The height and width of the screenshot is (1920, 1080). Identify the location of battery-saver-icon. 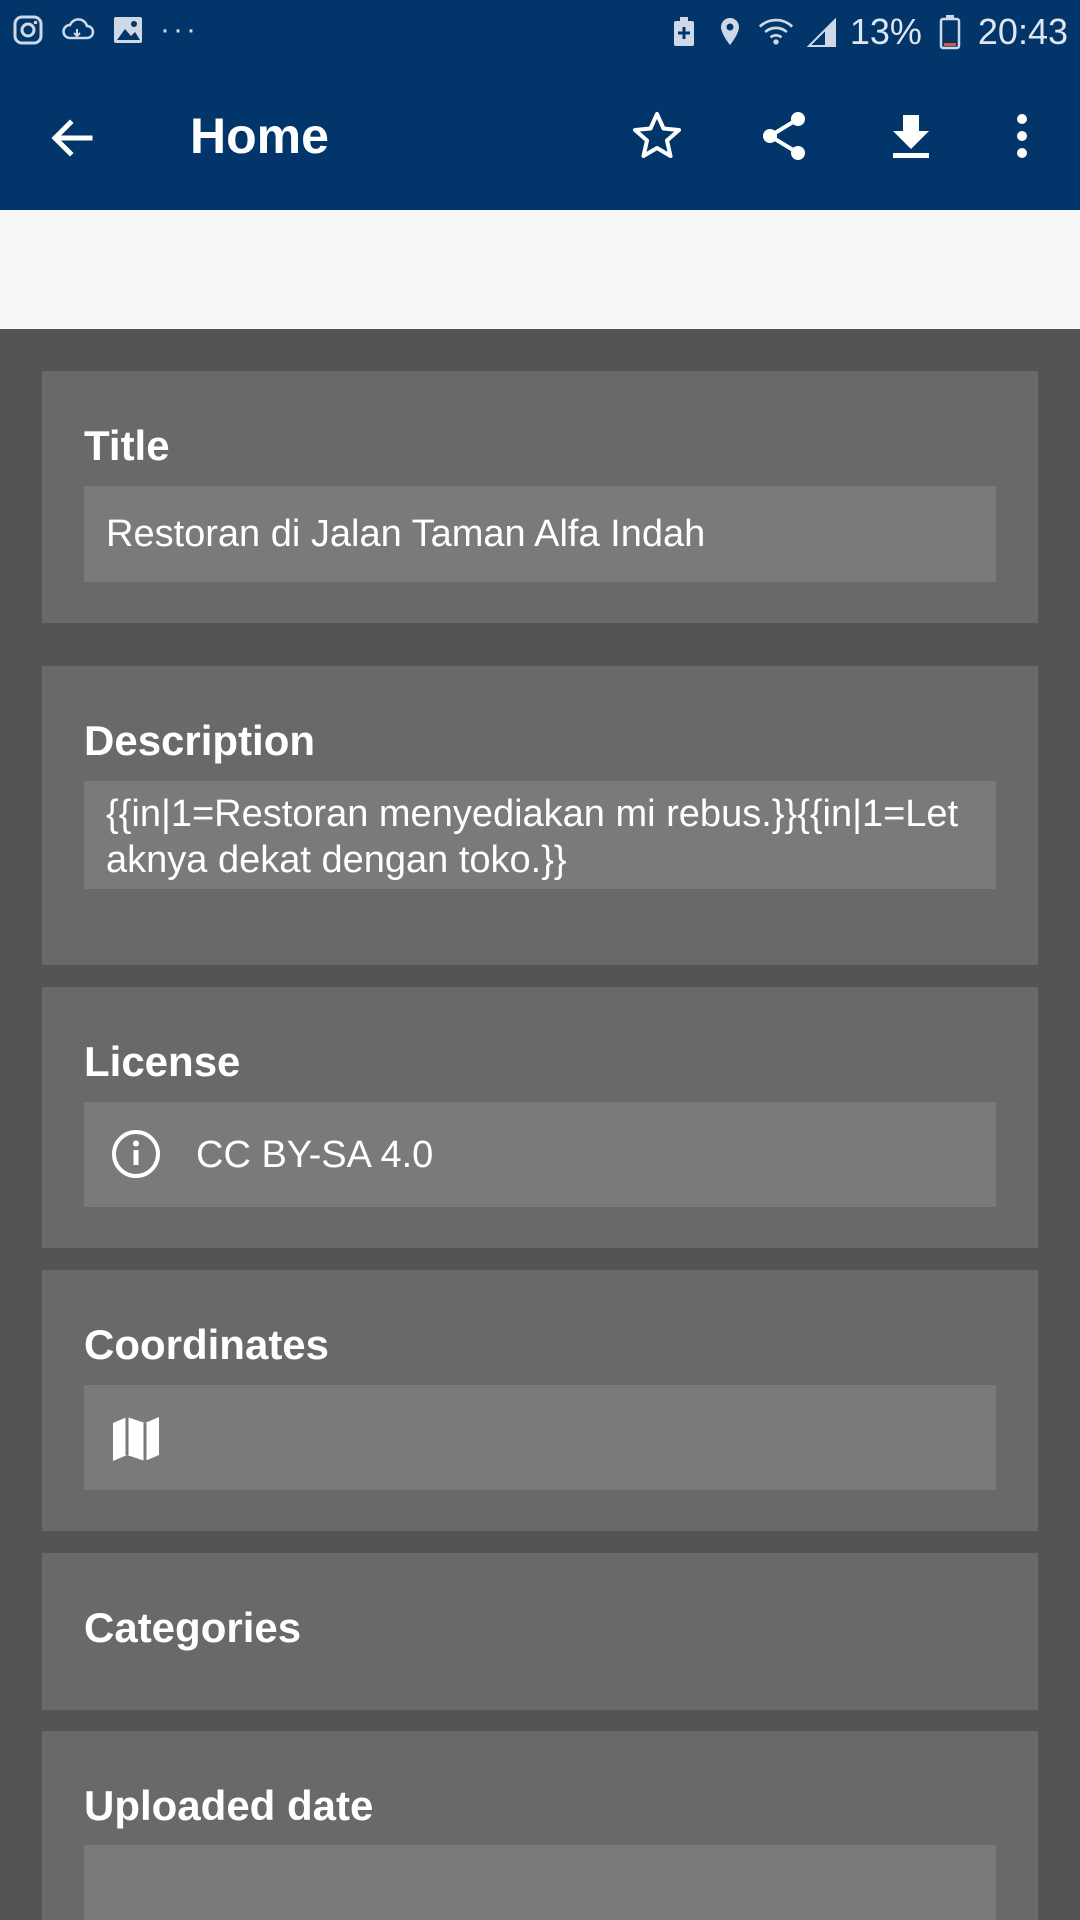
(684, 32).